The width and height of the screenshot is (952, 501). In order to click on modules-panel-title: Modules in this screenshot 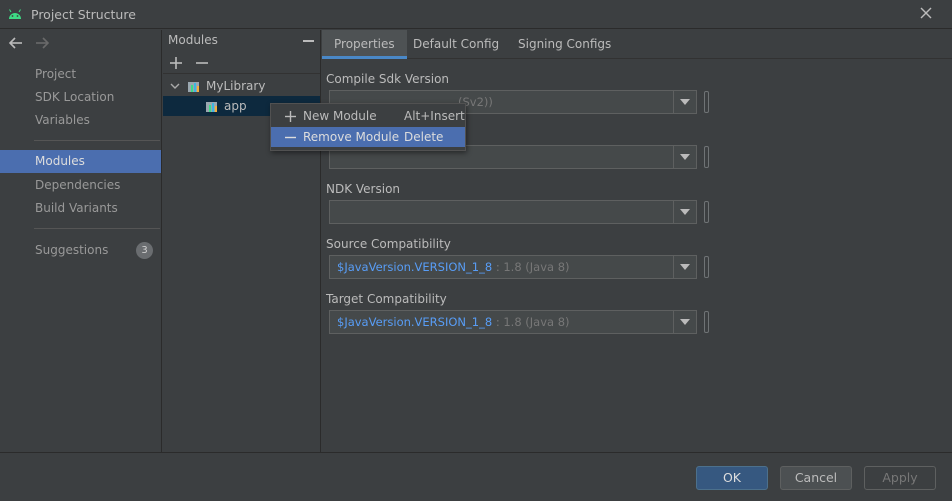, I will do `click(193, 40)`.